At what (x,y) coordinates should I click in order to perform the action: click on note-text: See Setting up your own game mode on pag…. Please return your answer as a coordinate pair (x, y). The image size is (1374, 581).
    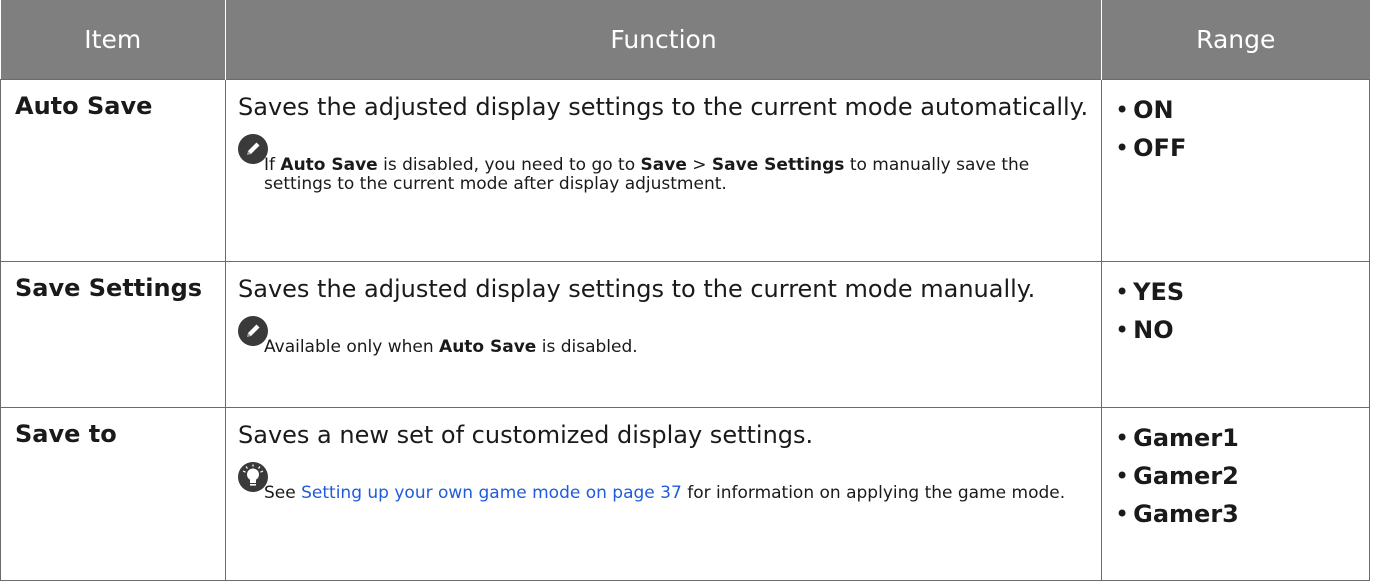
    Looking at the image, I should click on (665, 493).